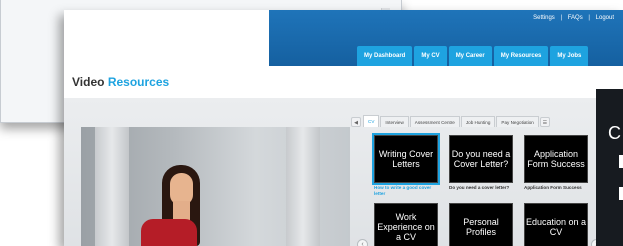  I want to click on tab-scroll-icon: ☰, so click(544, 122).